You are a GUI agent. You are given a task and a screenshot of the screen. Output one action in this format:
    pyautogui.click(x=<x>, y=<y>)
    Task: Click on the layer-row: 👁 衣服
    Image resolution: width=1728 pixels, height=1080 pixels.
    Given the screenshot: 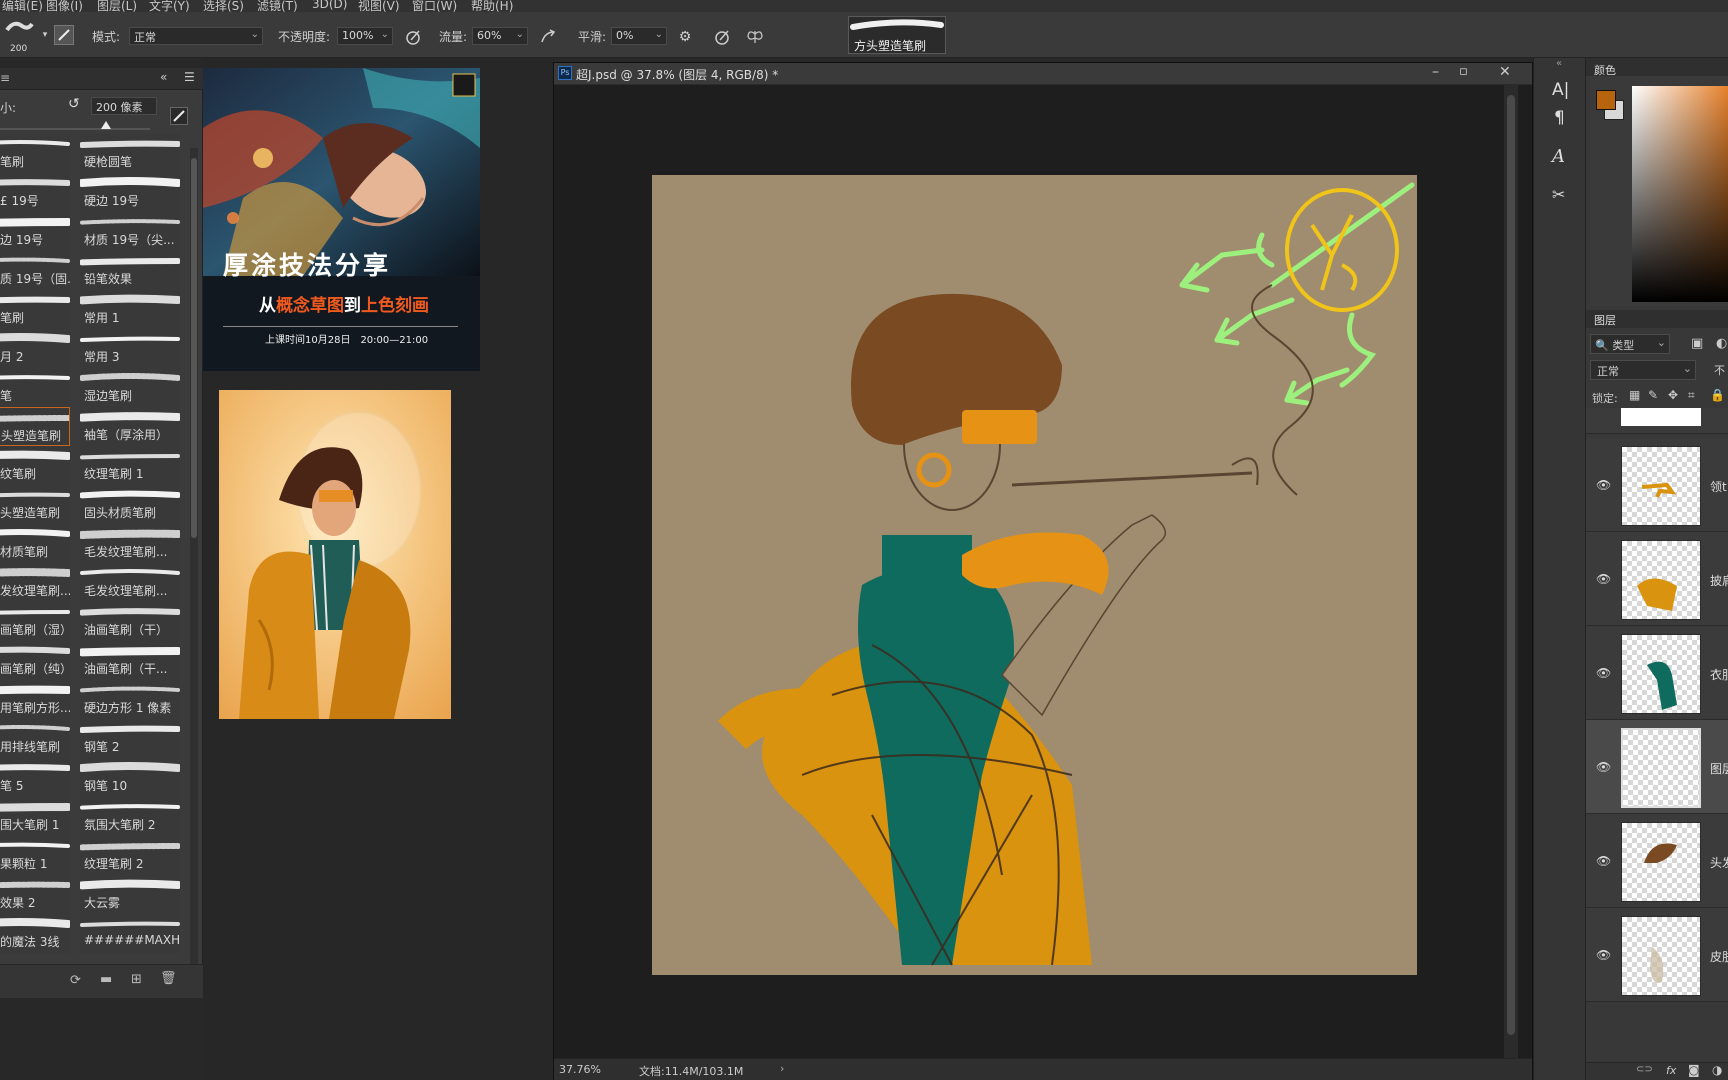 What is the action you would take?
    pyautogui.click(x=1657, y=673)
    